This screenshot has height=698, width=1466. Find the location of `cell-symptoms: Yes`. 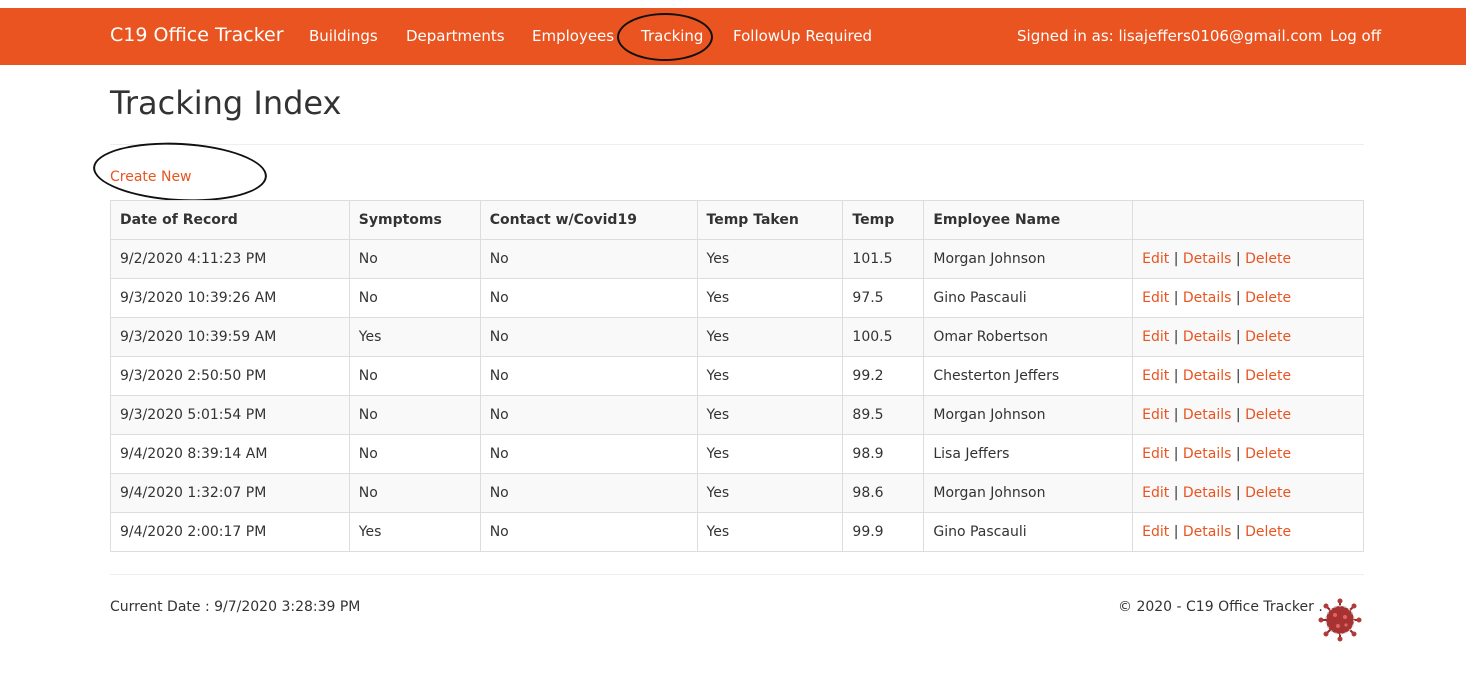

cell-symptoms: Yes is located at coordinates (414, 337).